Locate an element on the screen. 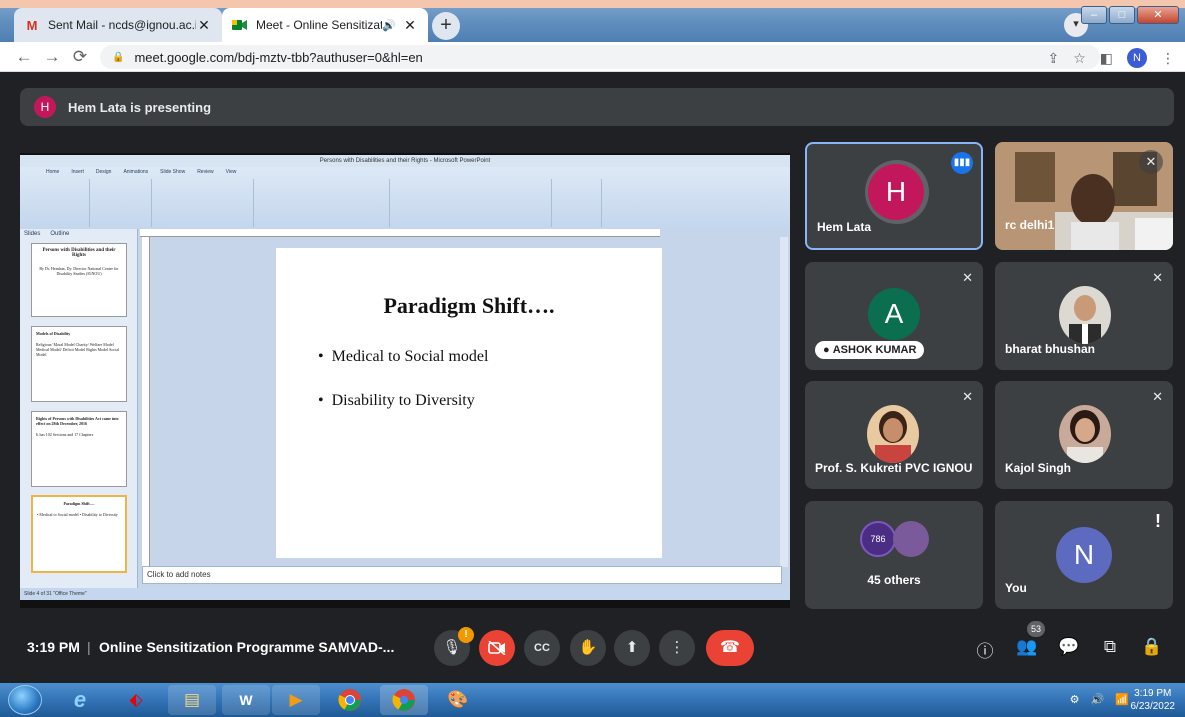 The height and width of the screenshot is (717, 1185). camera-off-button is located at coordinates (497, 648).